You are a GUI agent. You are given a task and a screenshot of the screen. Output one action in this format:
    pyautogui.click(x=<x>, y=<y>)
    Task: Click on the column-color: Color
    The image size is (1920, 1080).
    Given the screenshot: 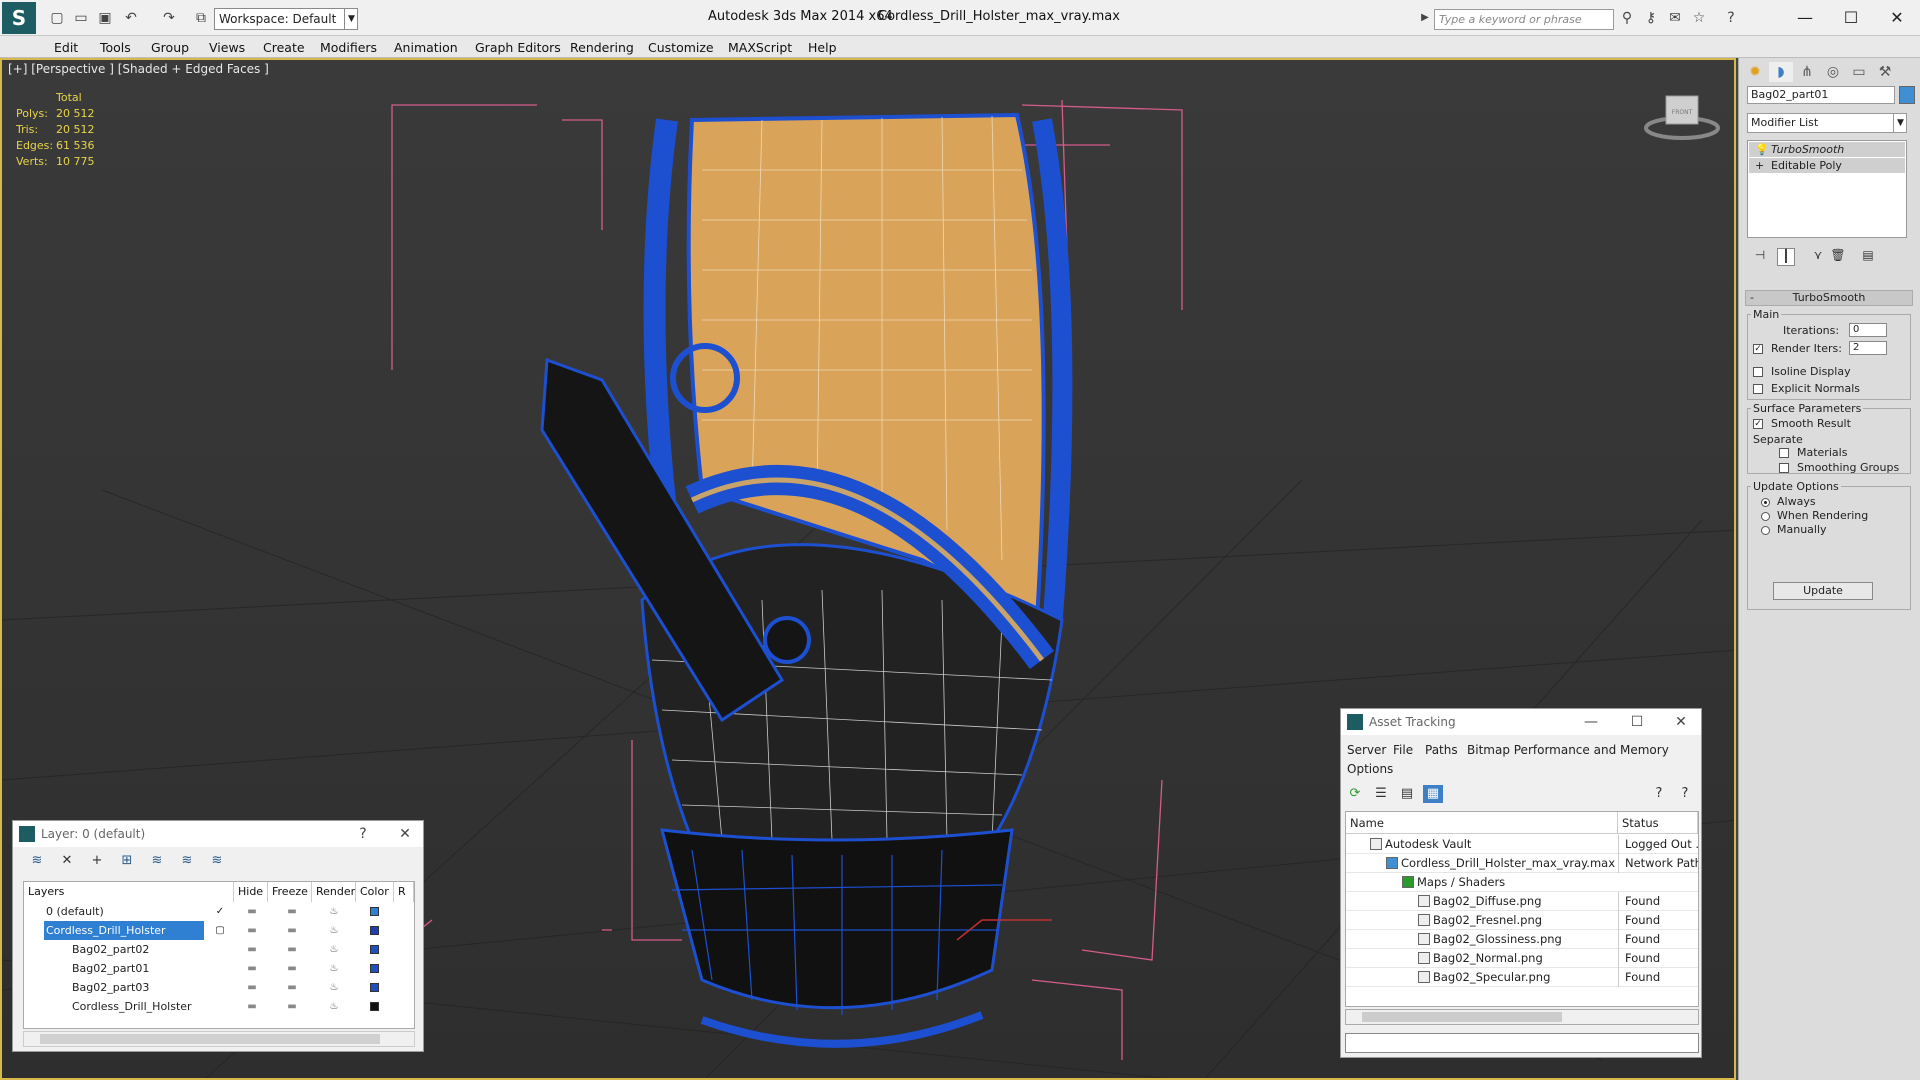 What is the action you would take?
    pyautogui.click(x=375, y=892)
    